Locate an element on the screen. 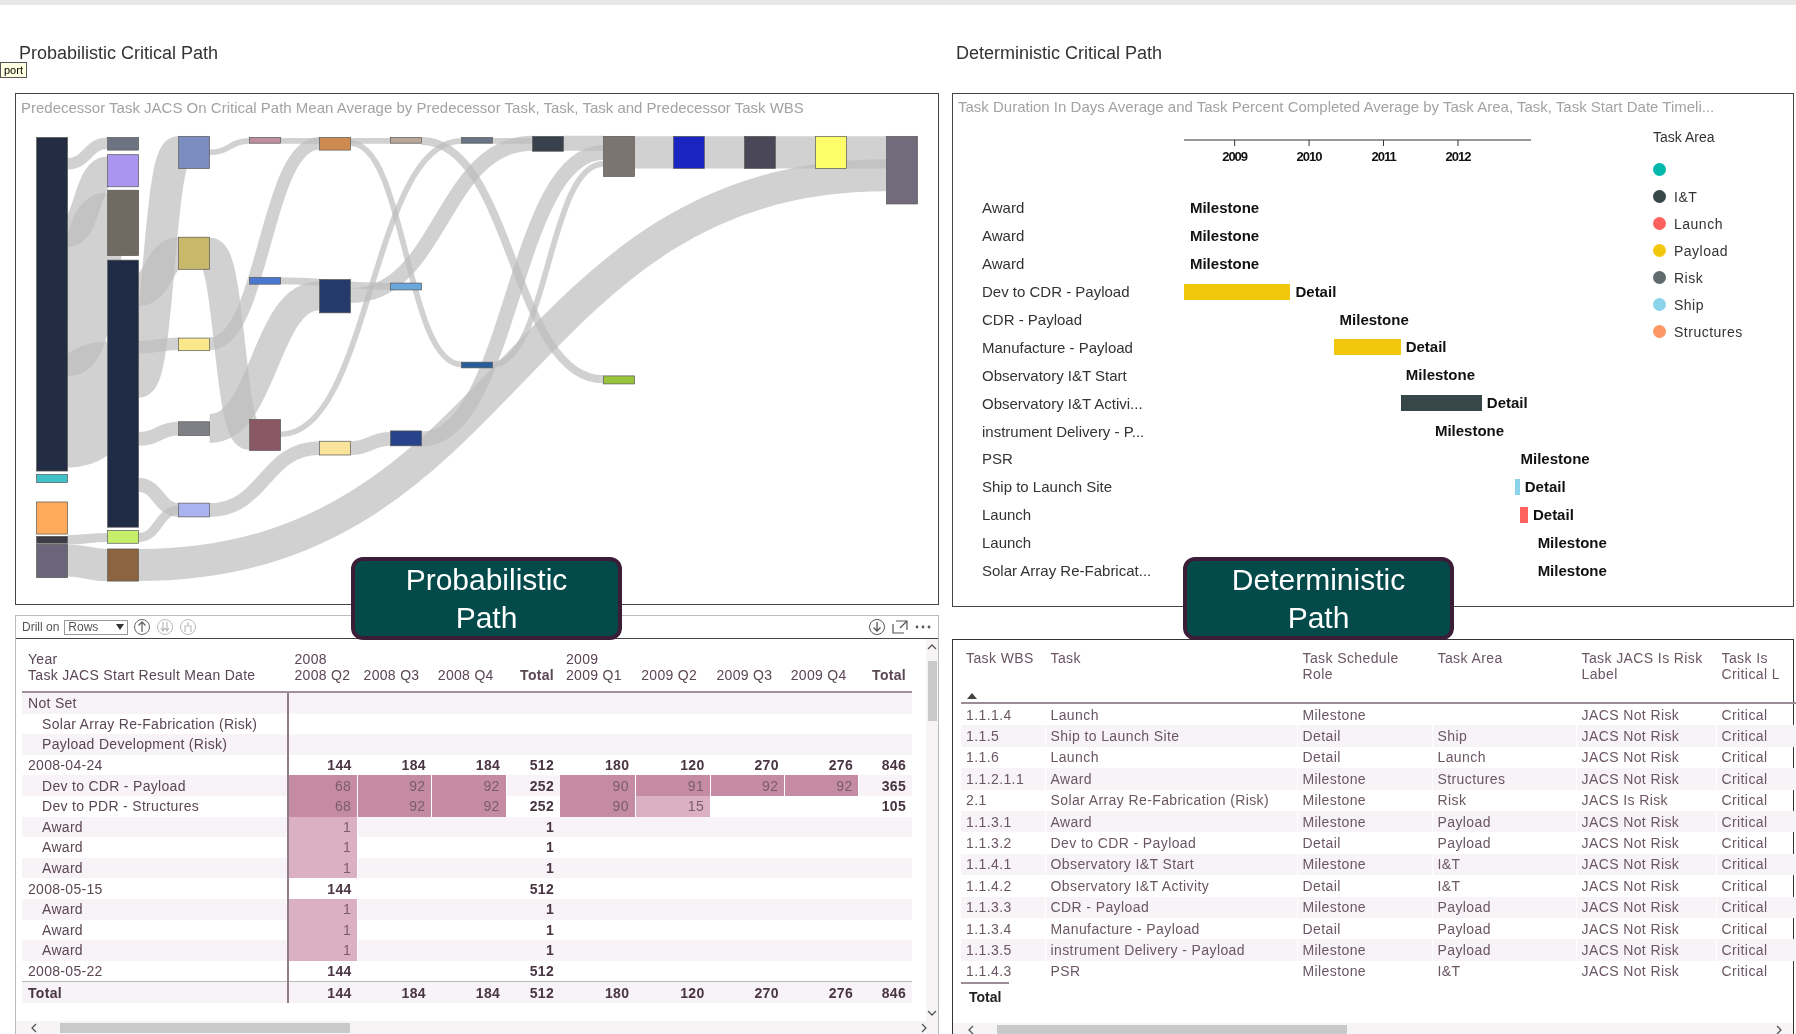  sort-ascending-icon is located at coordinates (972, 696).